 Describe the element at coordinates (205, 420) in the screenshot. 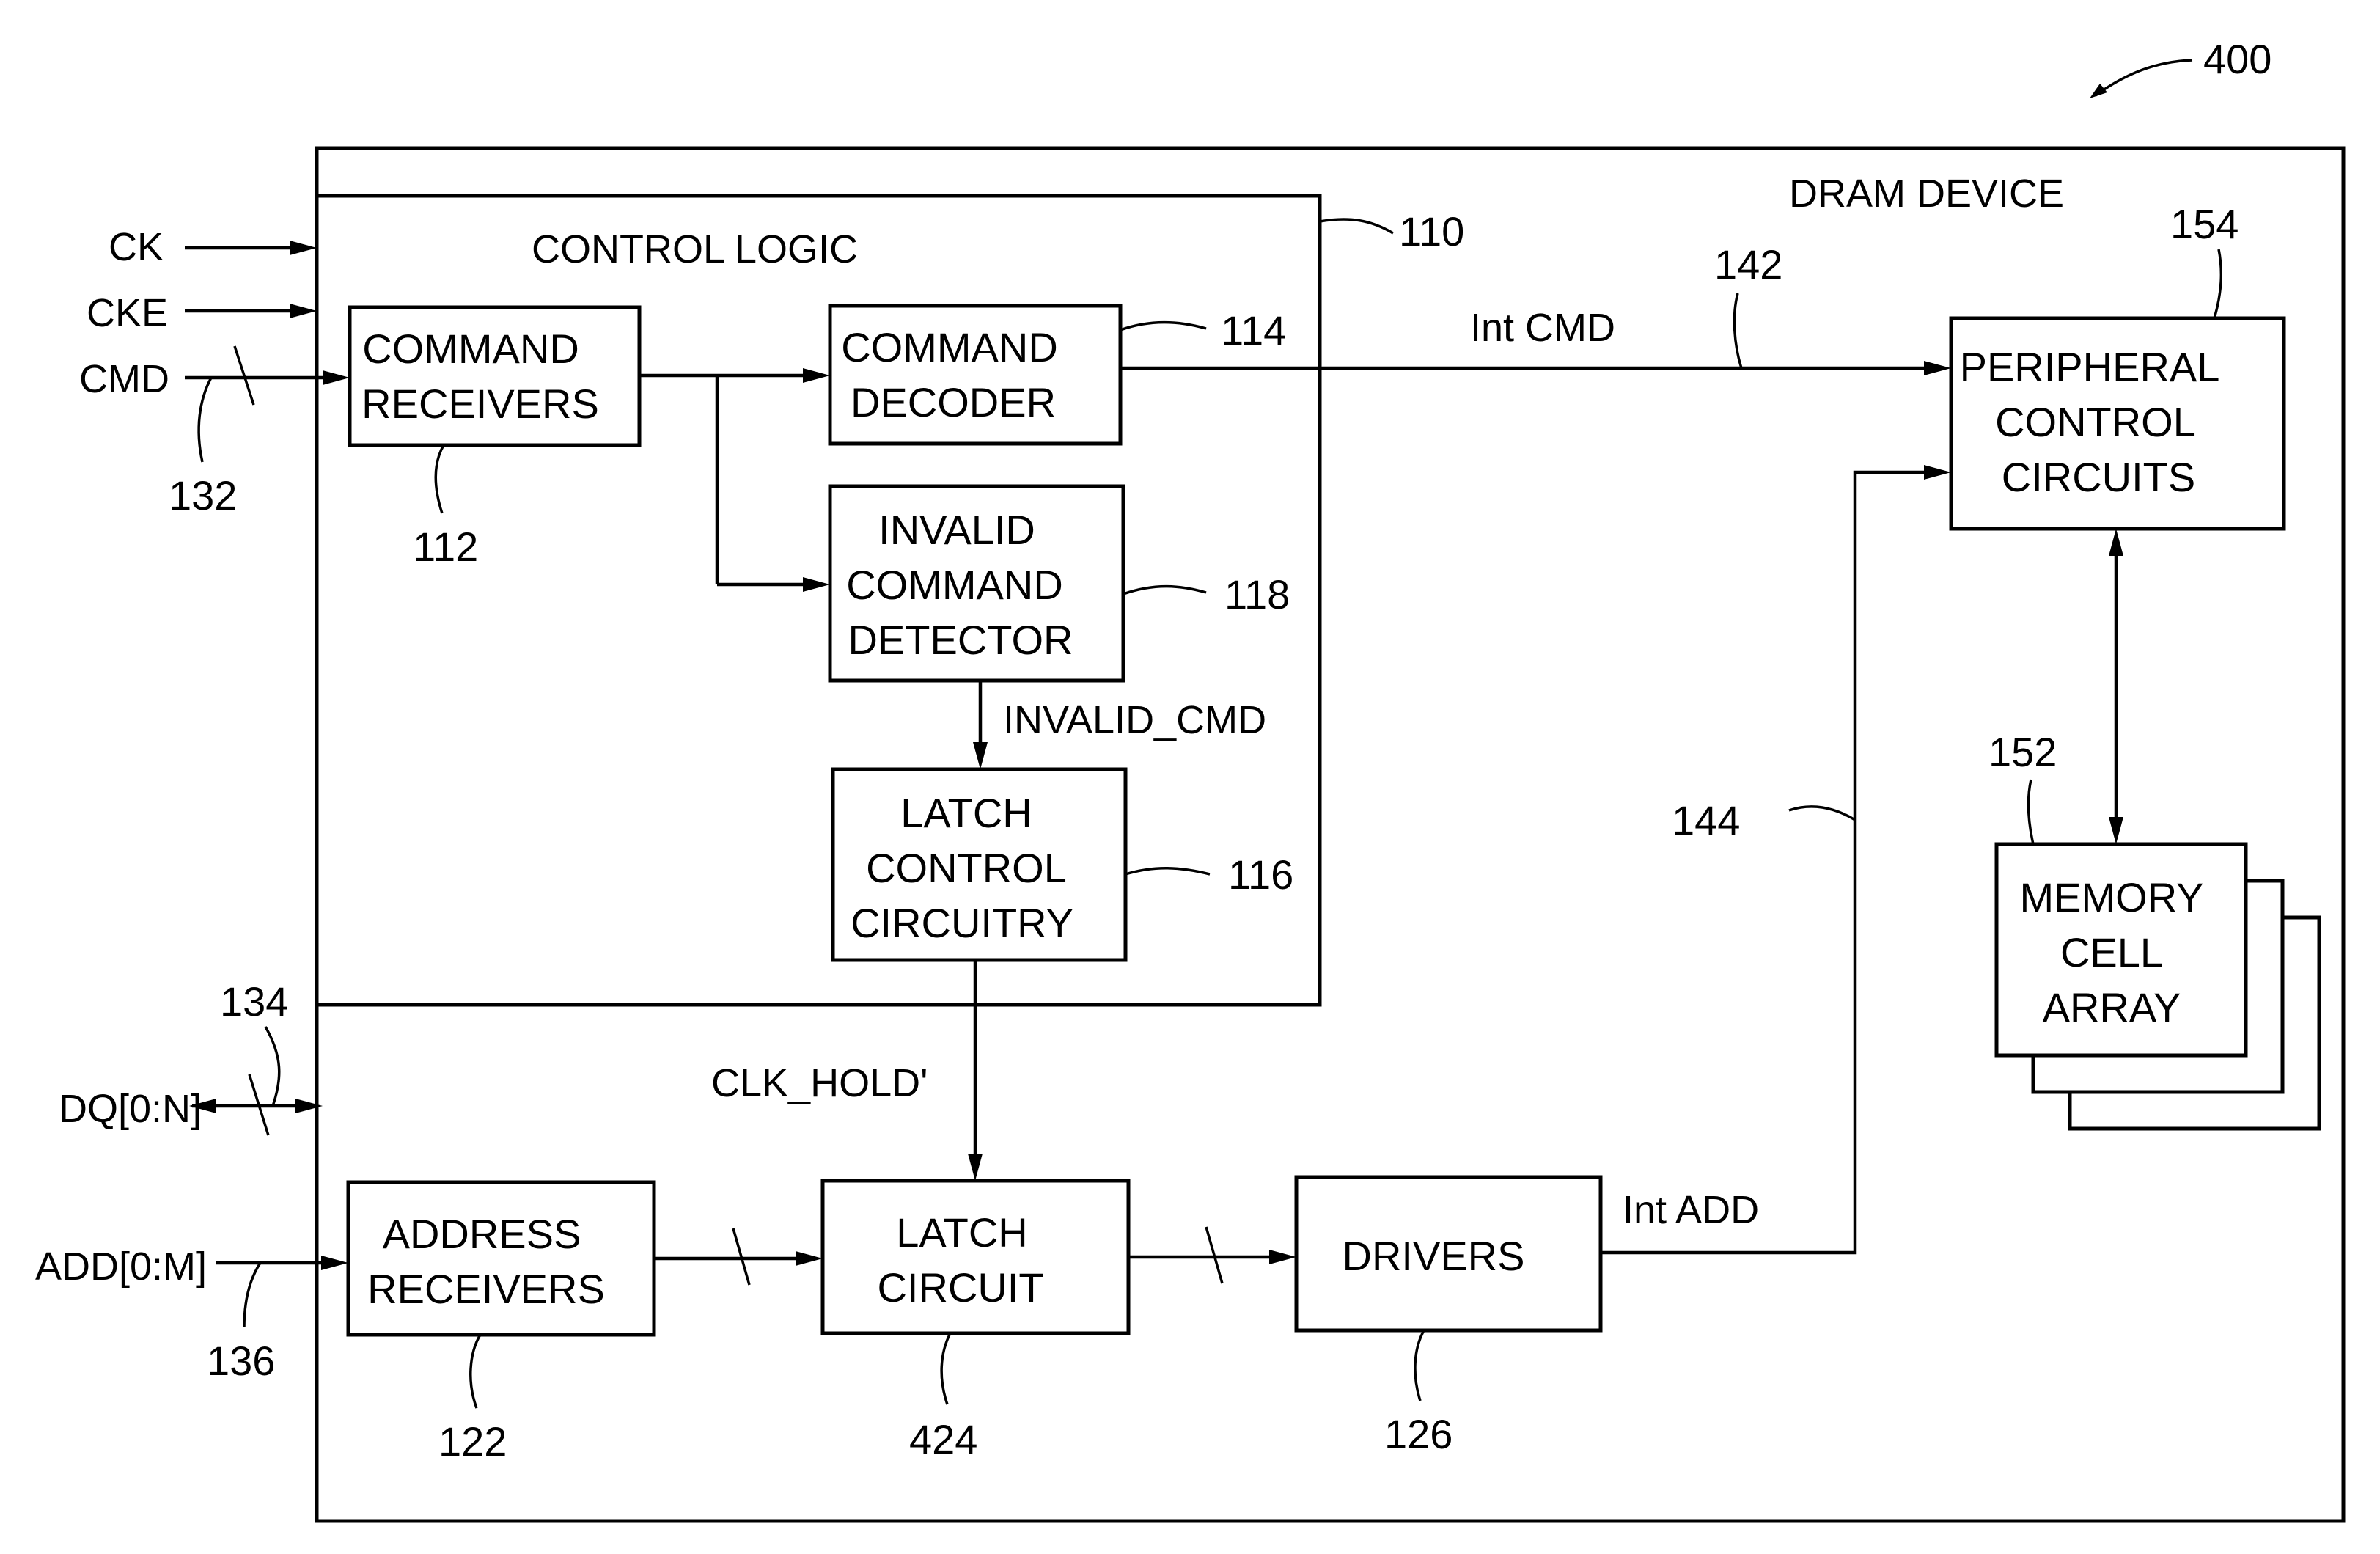

I see `cmd-ref-leader` at that location.